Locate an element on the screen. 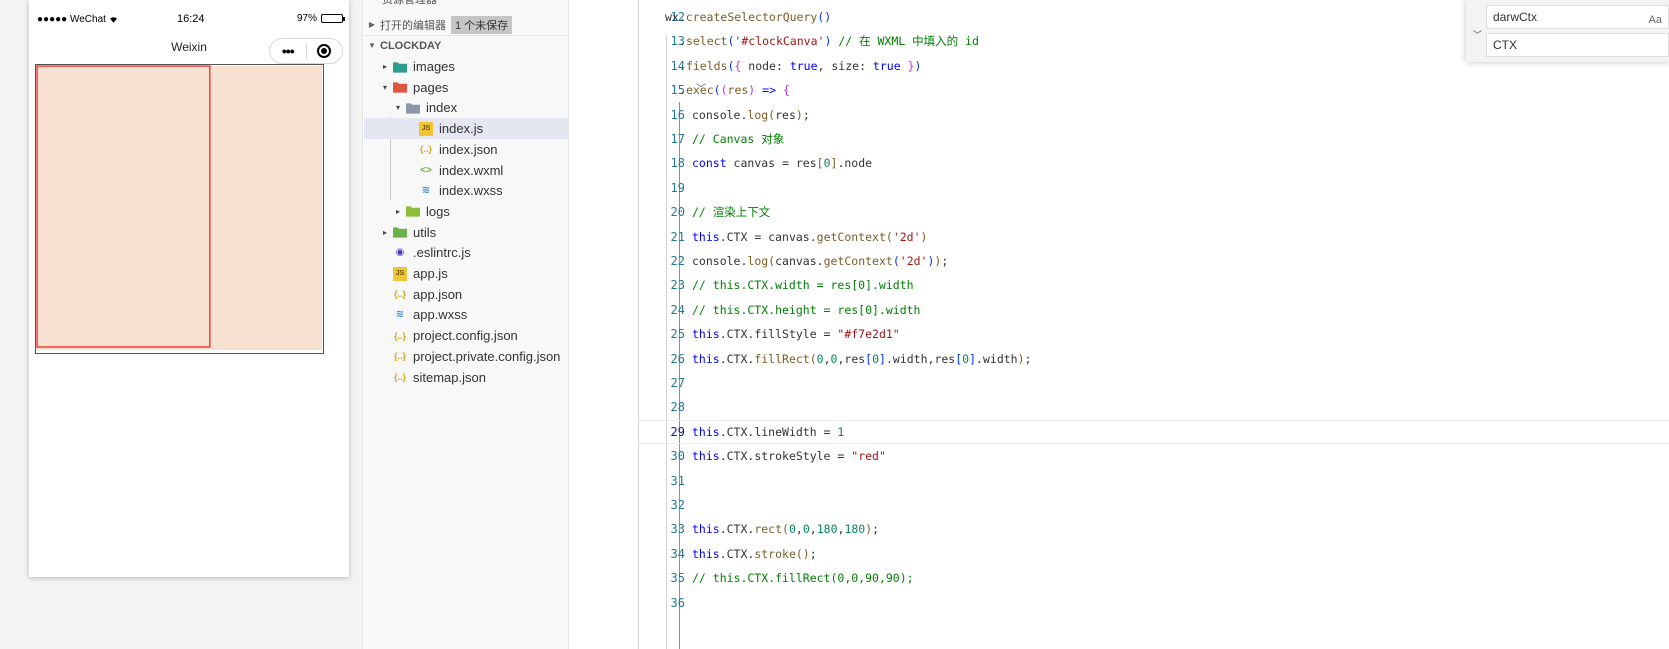  close-miniprogram-button is located at coordinates (324, 51).